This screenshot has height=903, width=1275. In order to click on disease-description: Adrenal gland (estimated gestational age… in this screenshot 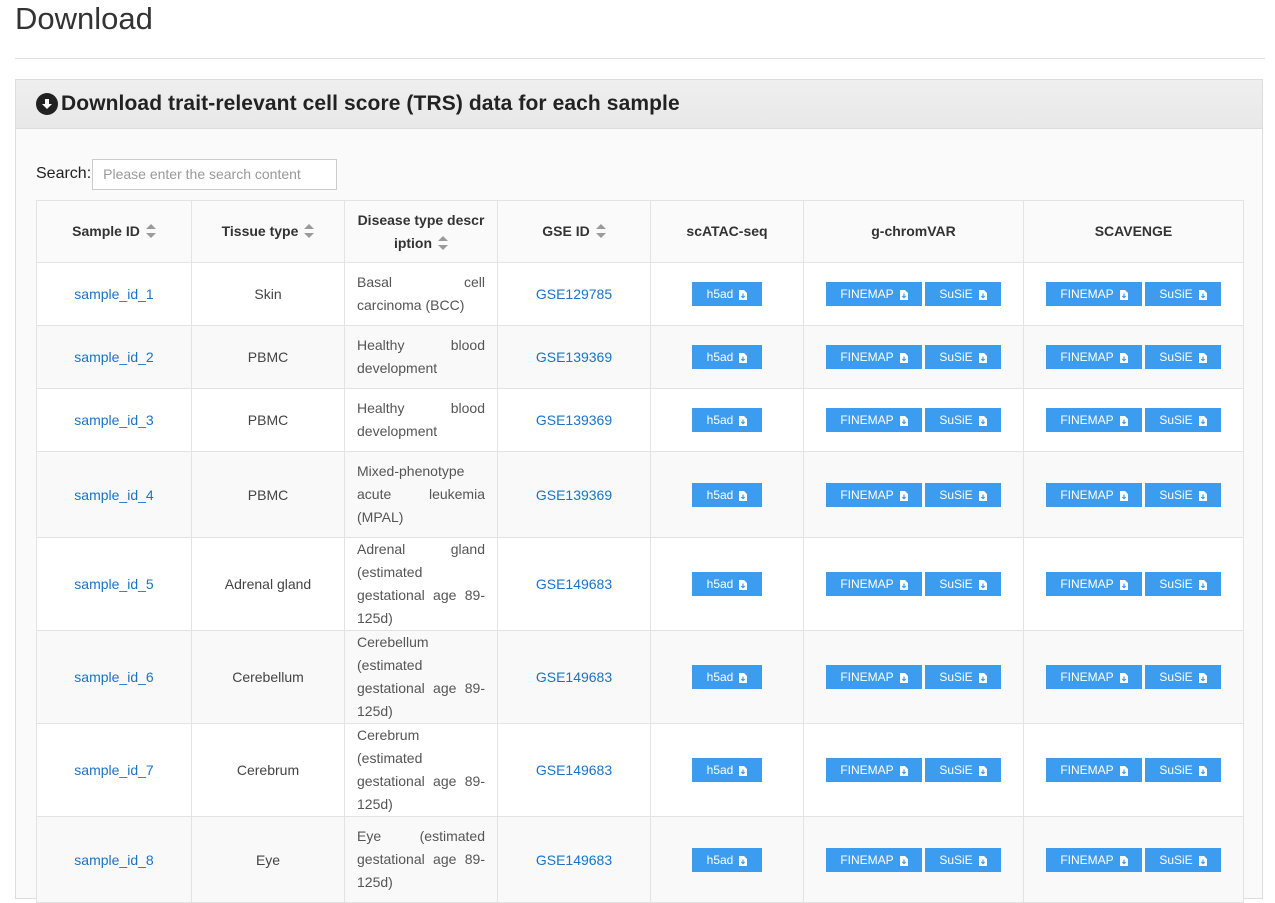, I will do `click(421, 583)`.